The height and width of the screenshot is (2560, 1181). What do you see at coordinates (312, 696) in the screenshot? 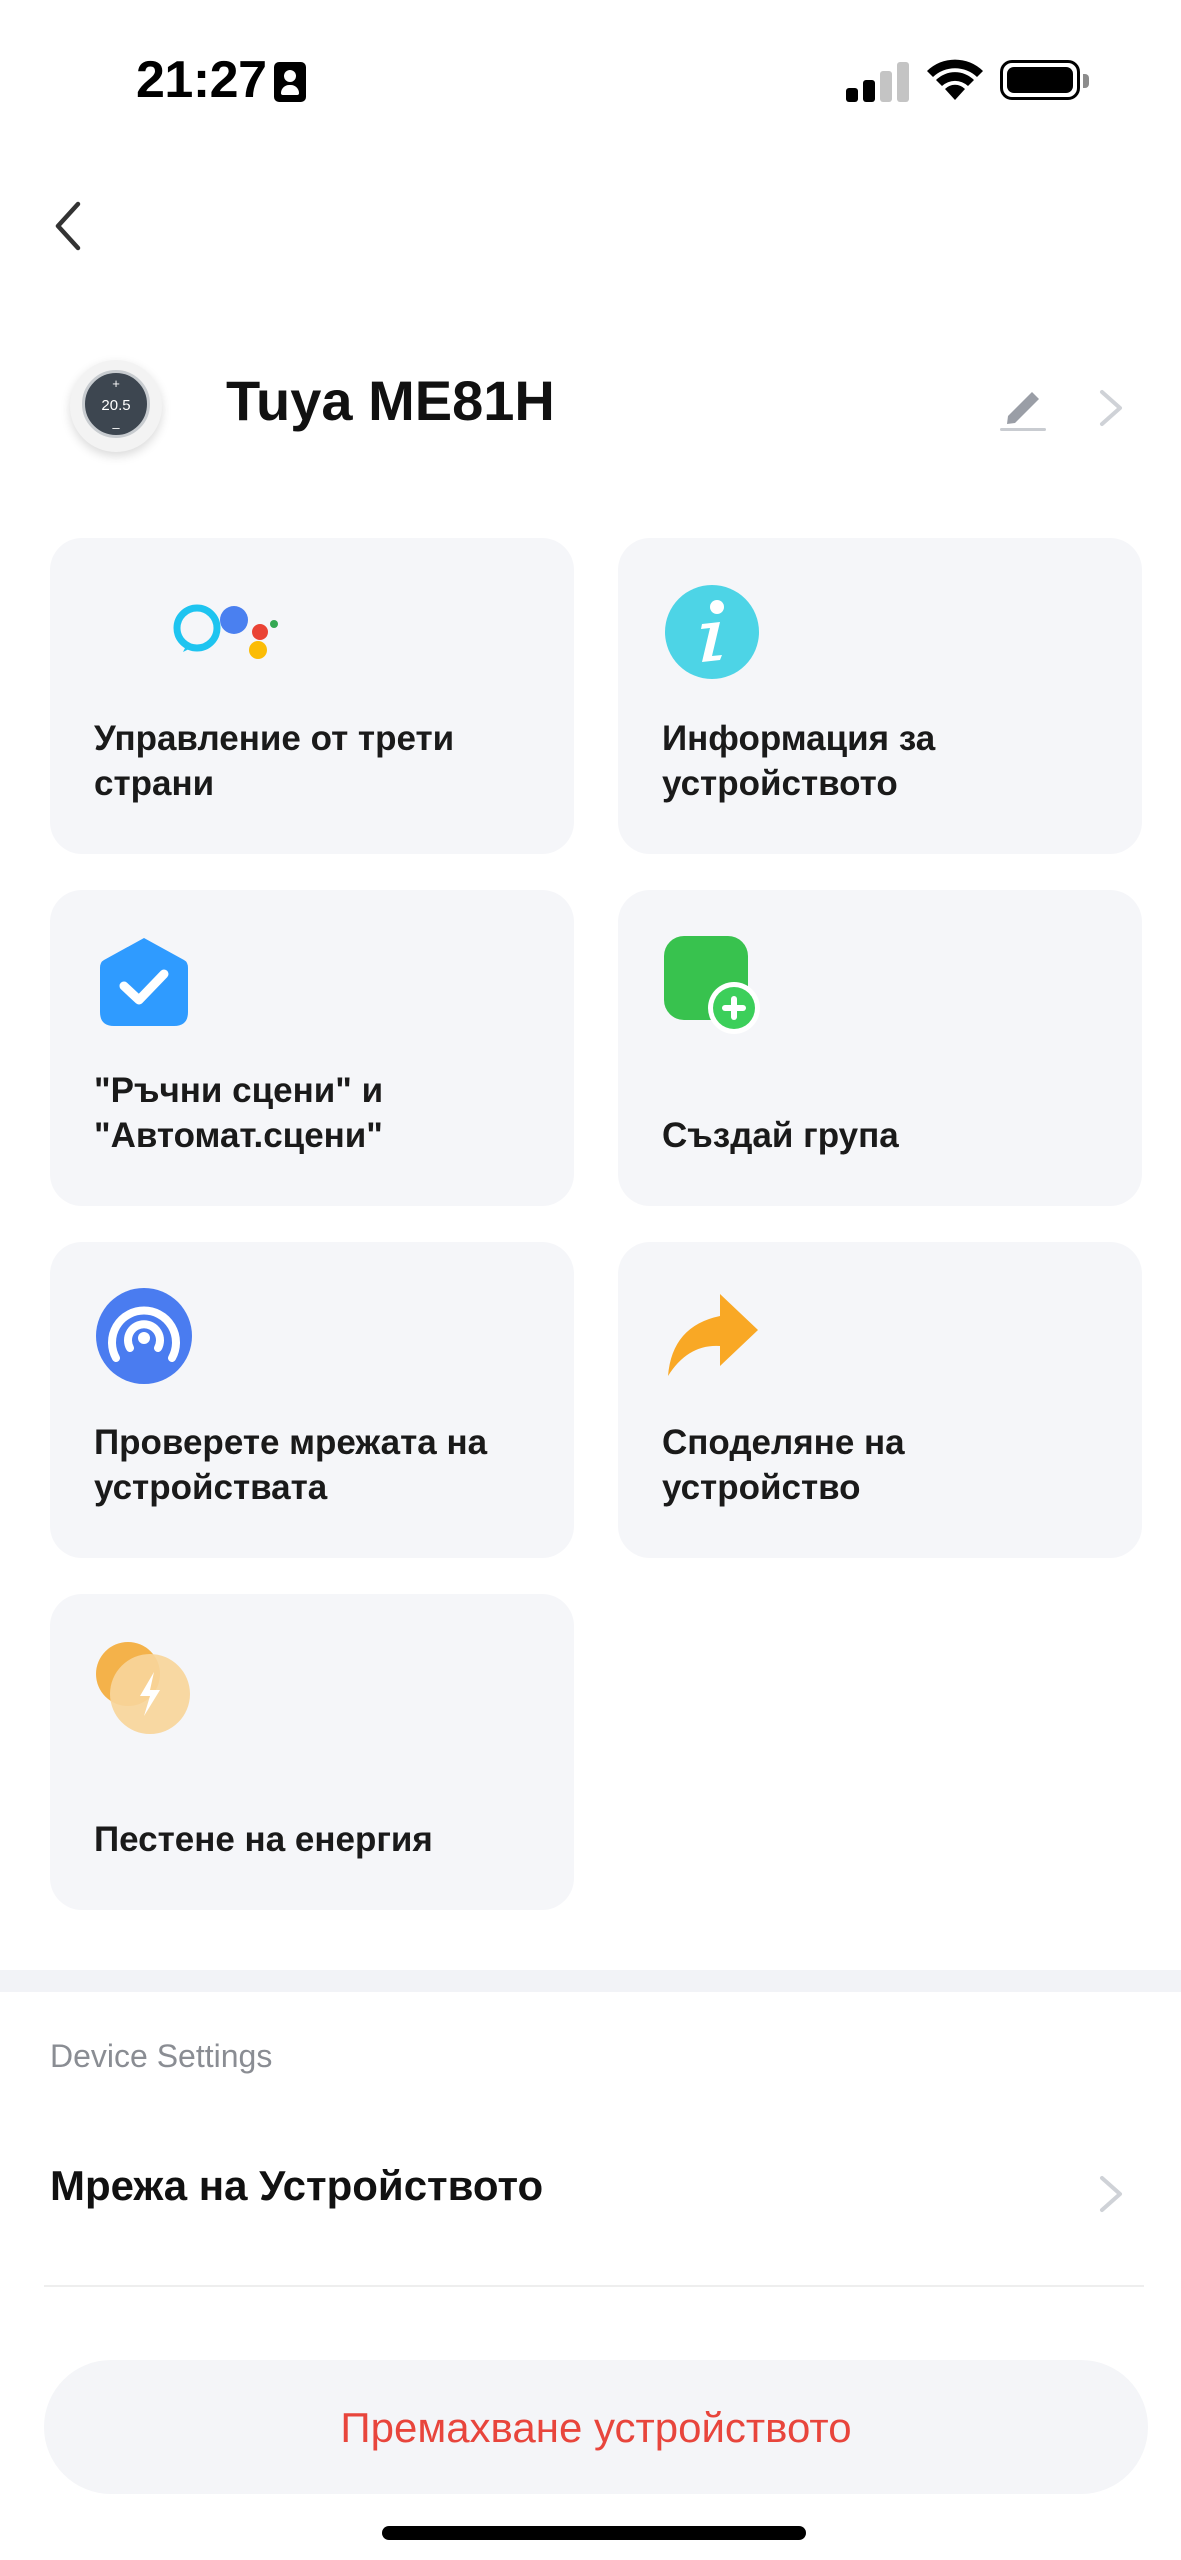
I see `tile-third-party-control: Управление от трети страни` at bounding box center [312, 696].